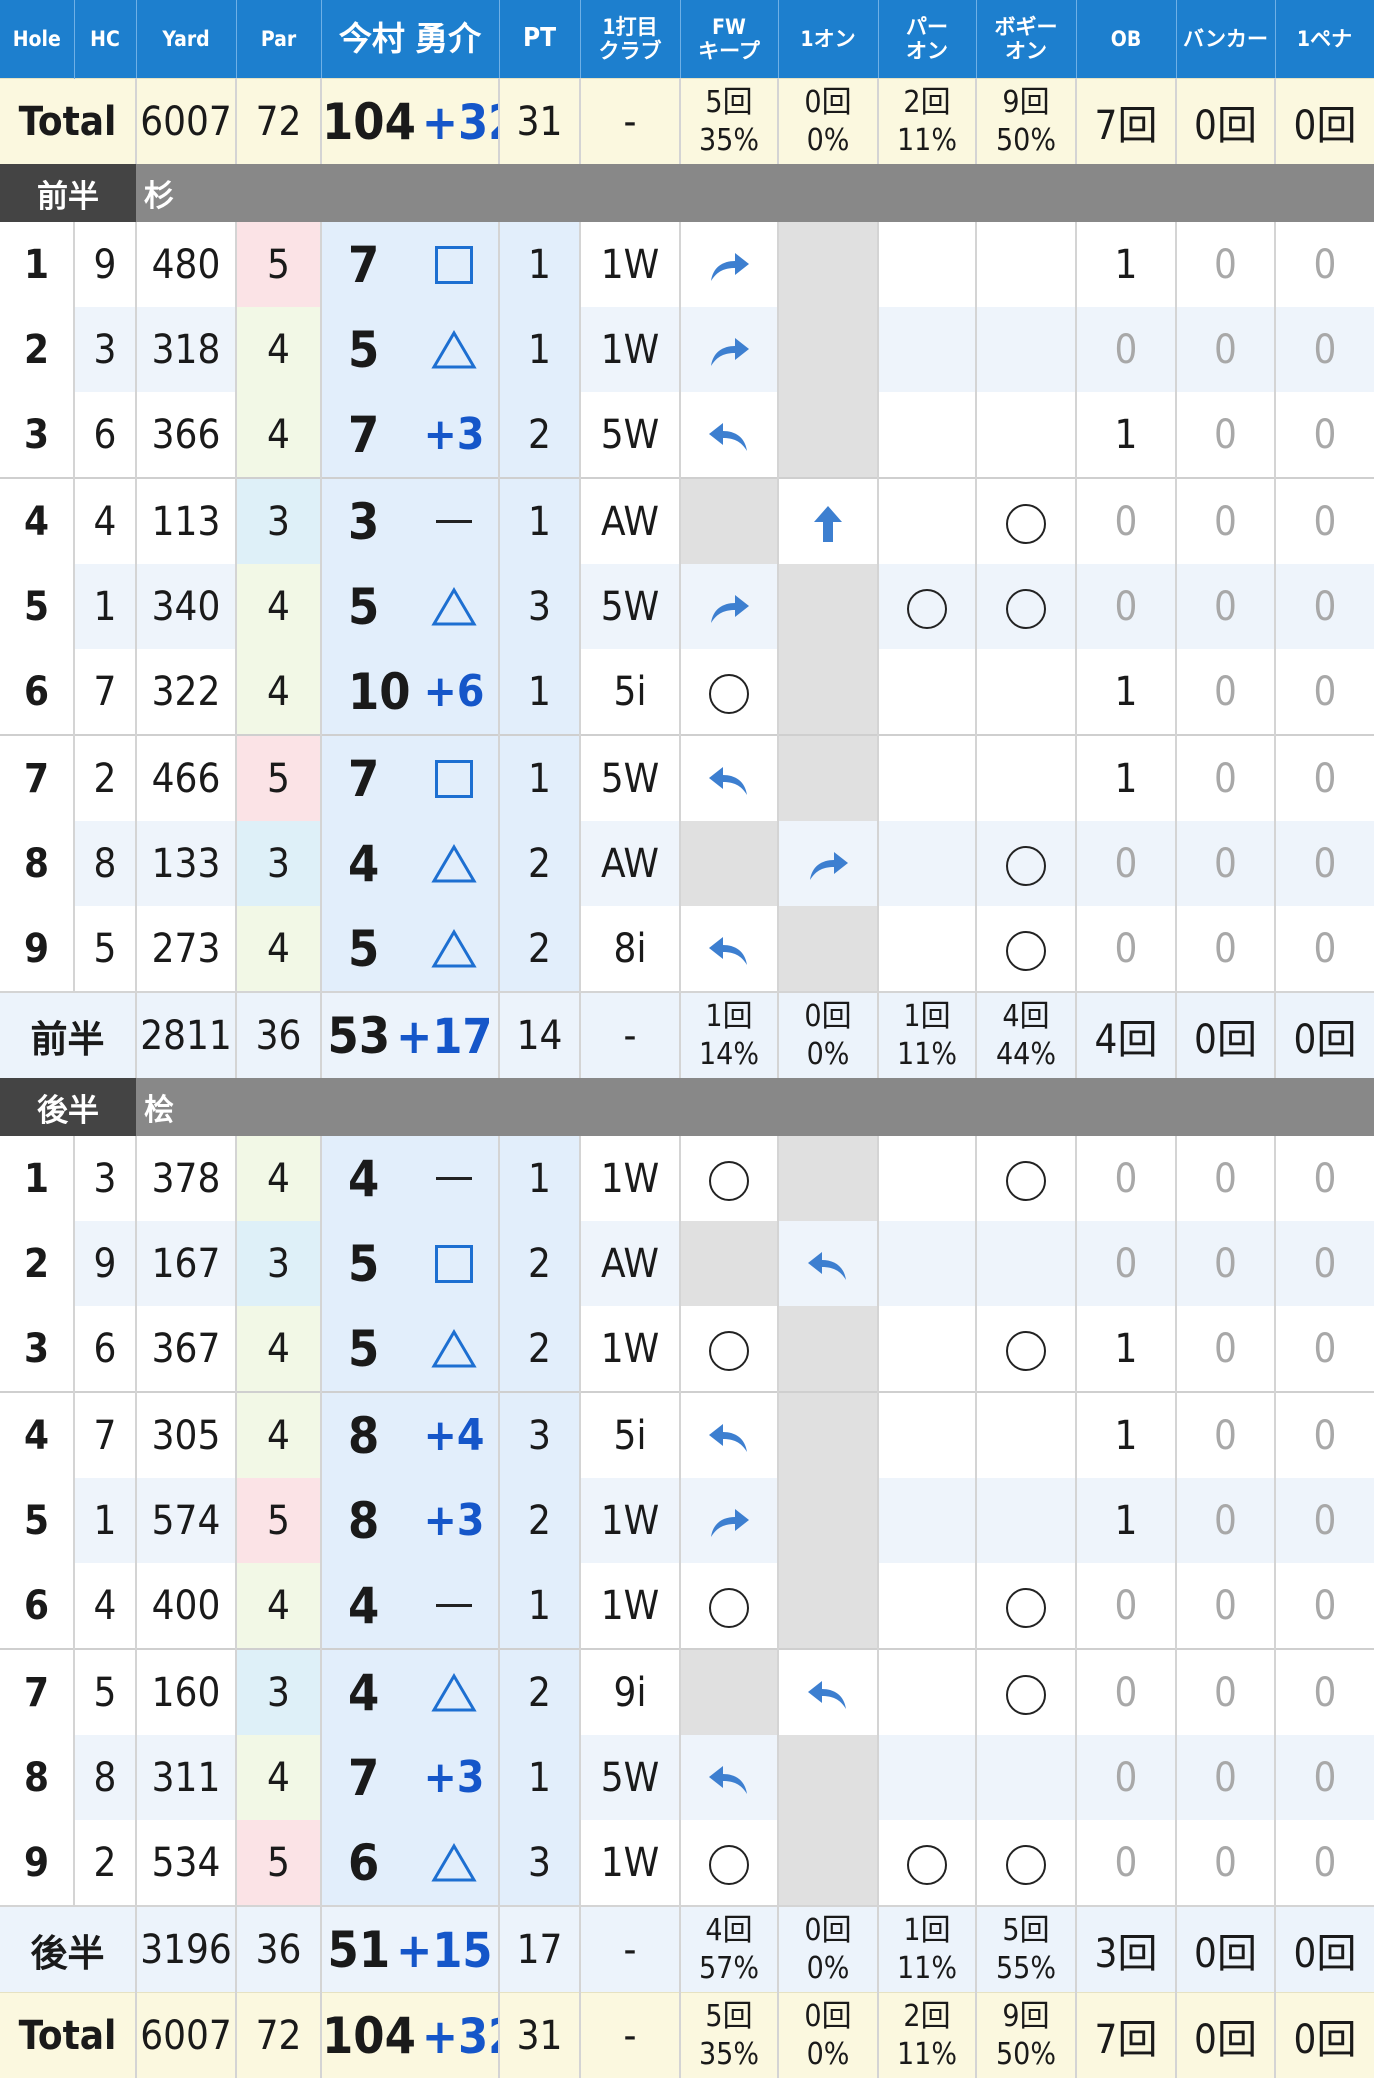 The image size is (1374, 2078). I want to click on summary-bogeyon: 4回44%, so click(1026, 1035).